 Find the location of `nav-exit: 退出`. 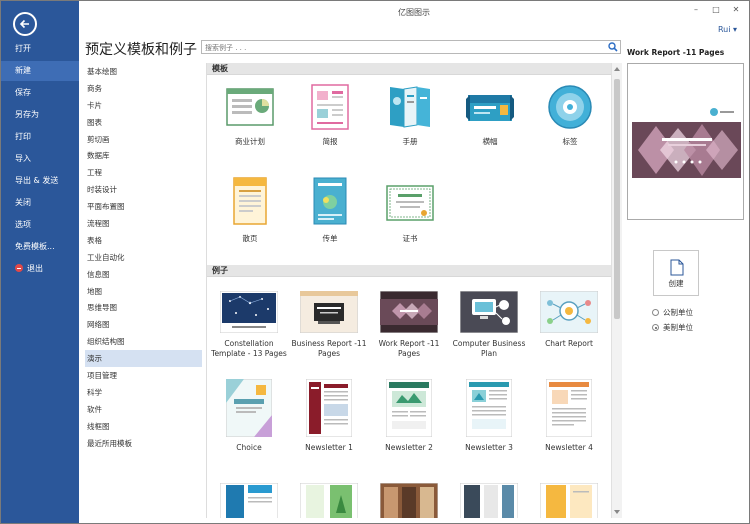

nav-exit: 退出 is located at coordinates (40, 269).